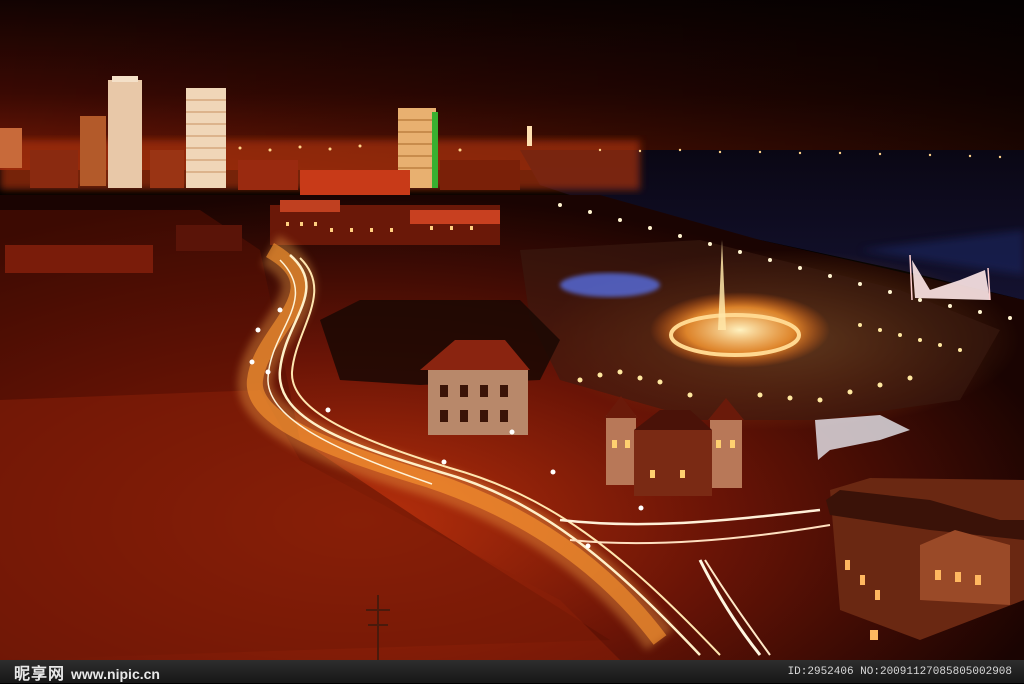 The width and height of the screenshot is (1024, 684). Describe the element at coordinates (40, 673) in the screenshot. I see `watermark-logo: 昵享网` at that location.